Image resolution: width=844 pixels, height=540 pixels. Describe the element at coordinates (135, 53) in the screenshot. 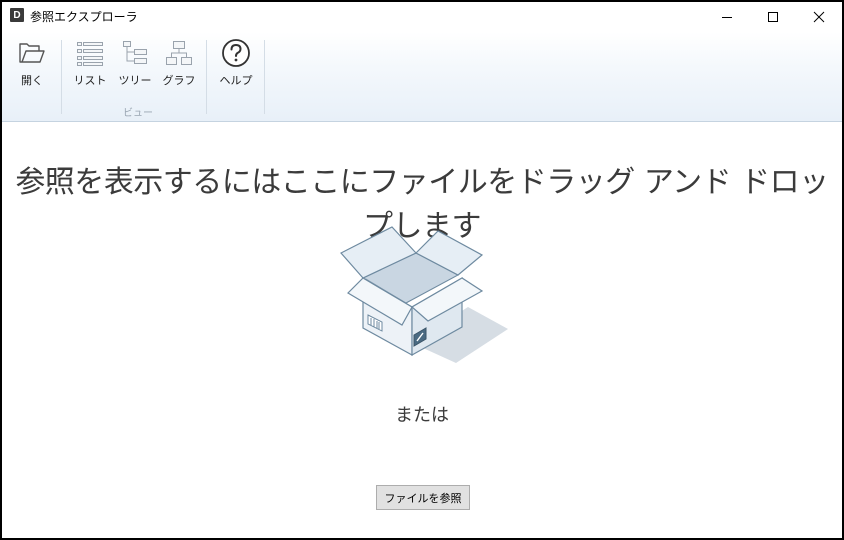

I see `tree-icon` at that location.